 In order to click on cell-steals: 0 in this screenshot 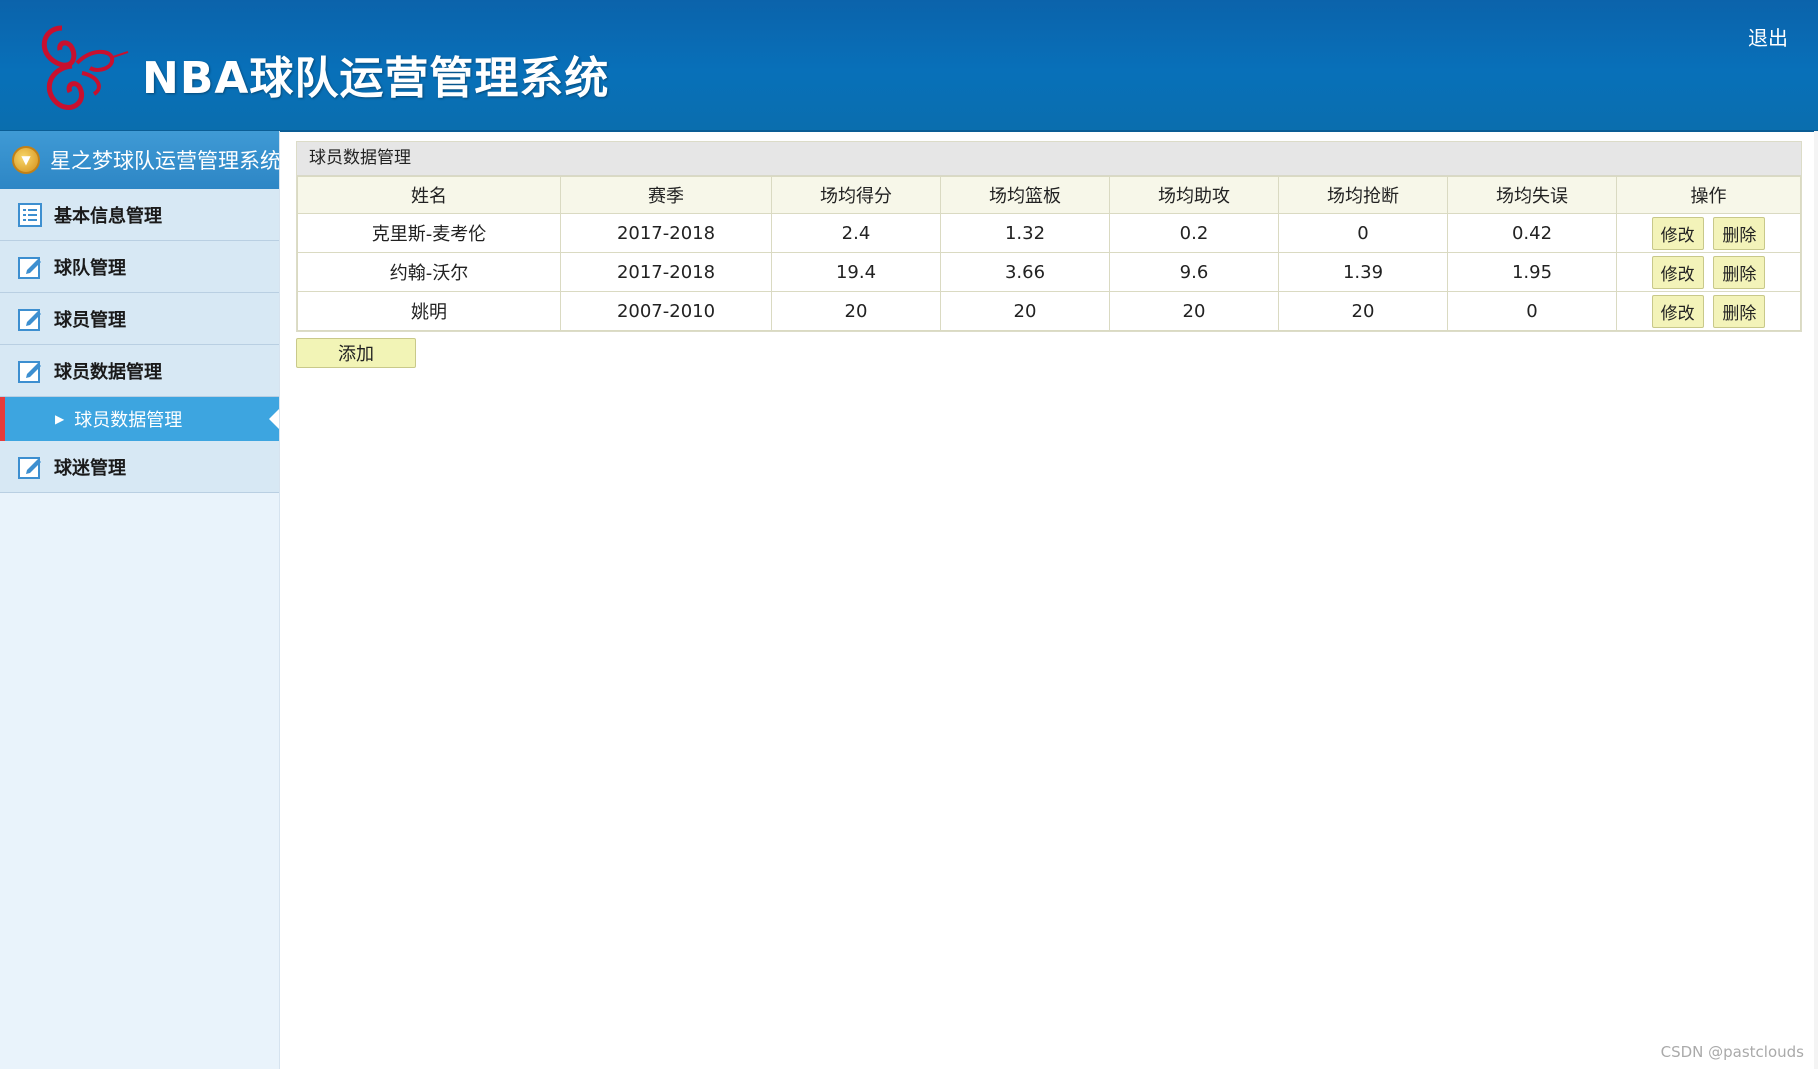, I will do `click(1363, 233)`.